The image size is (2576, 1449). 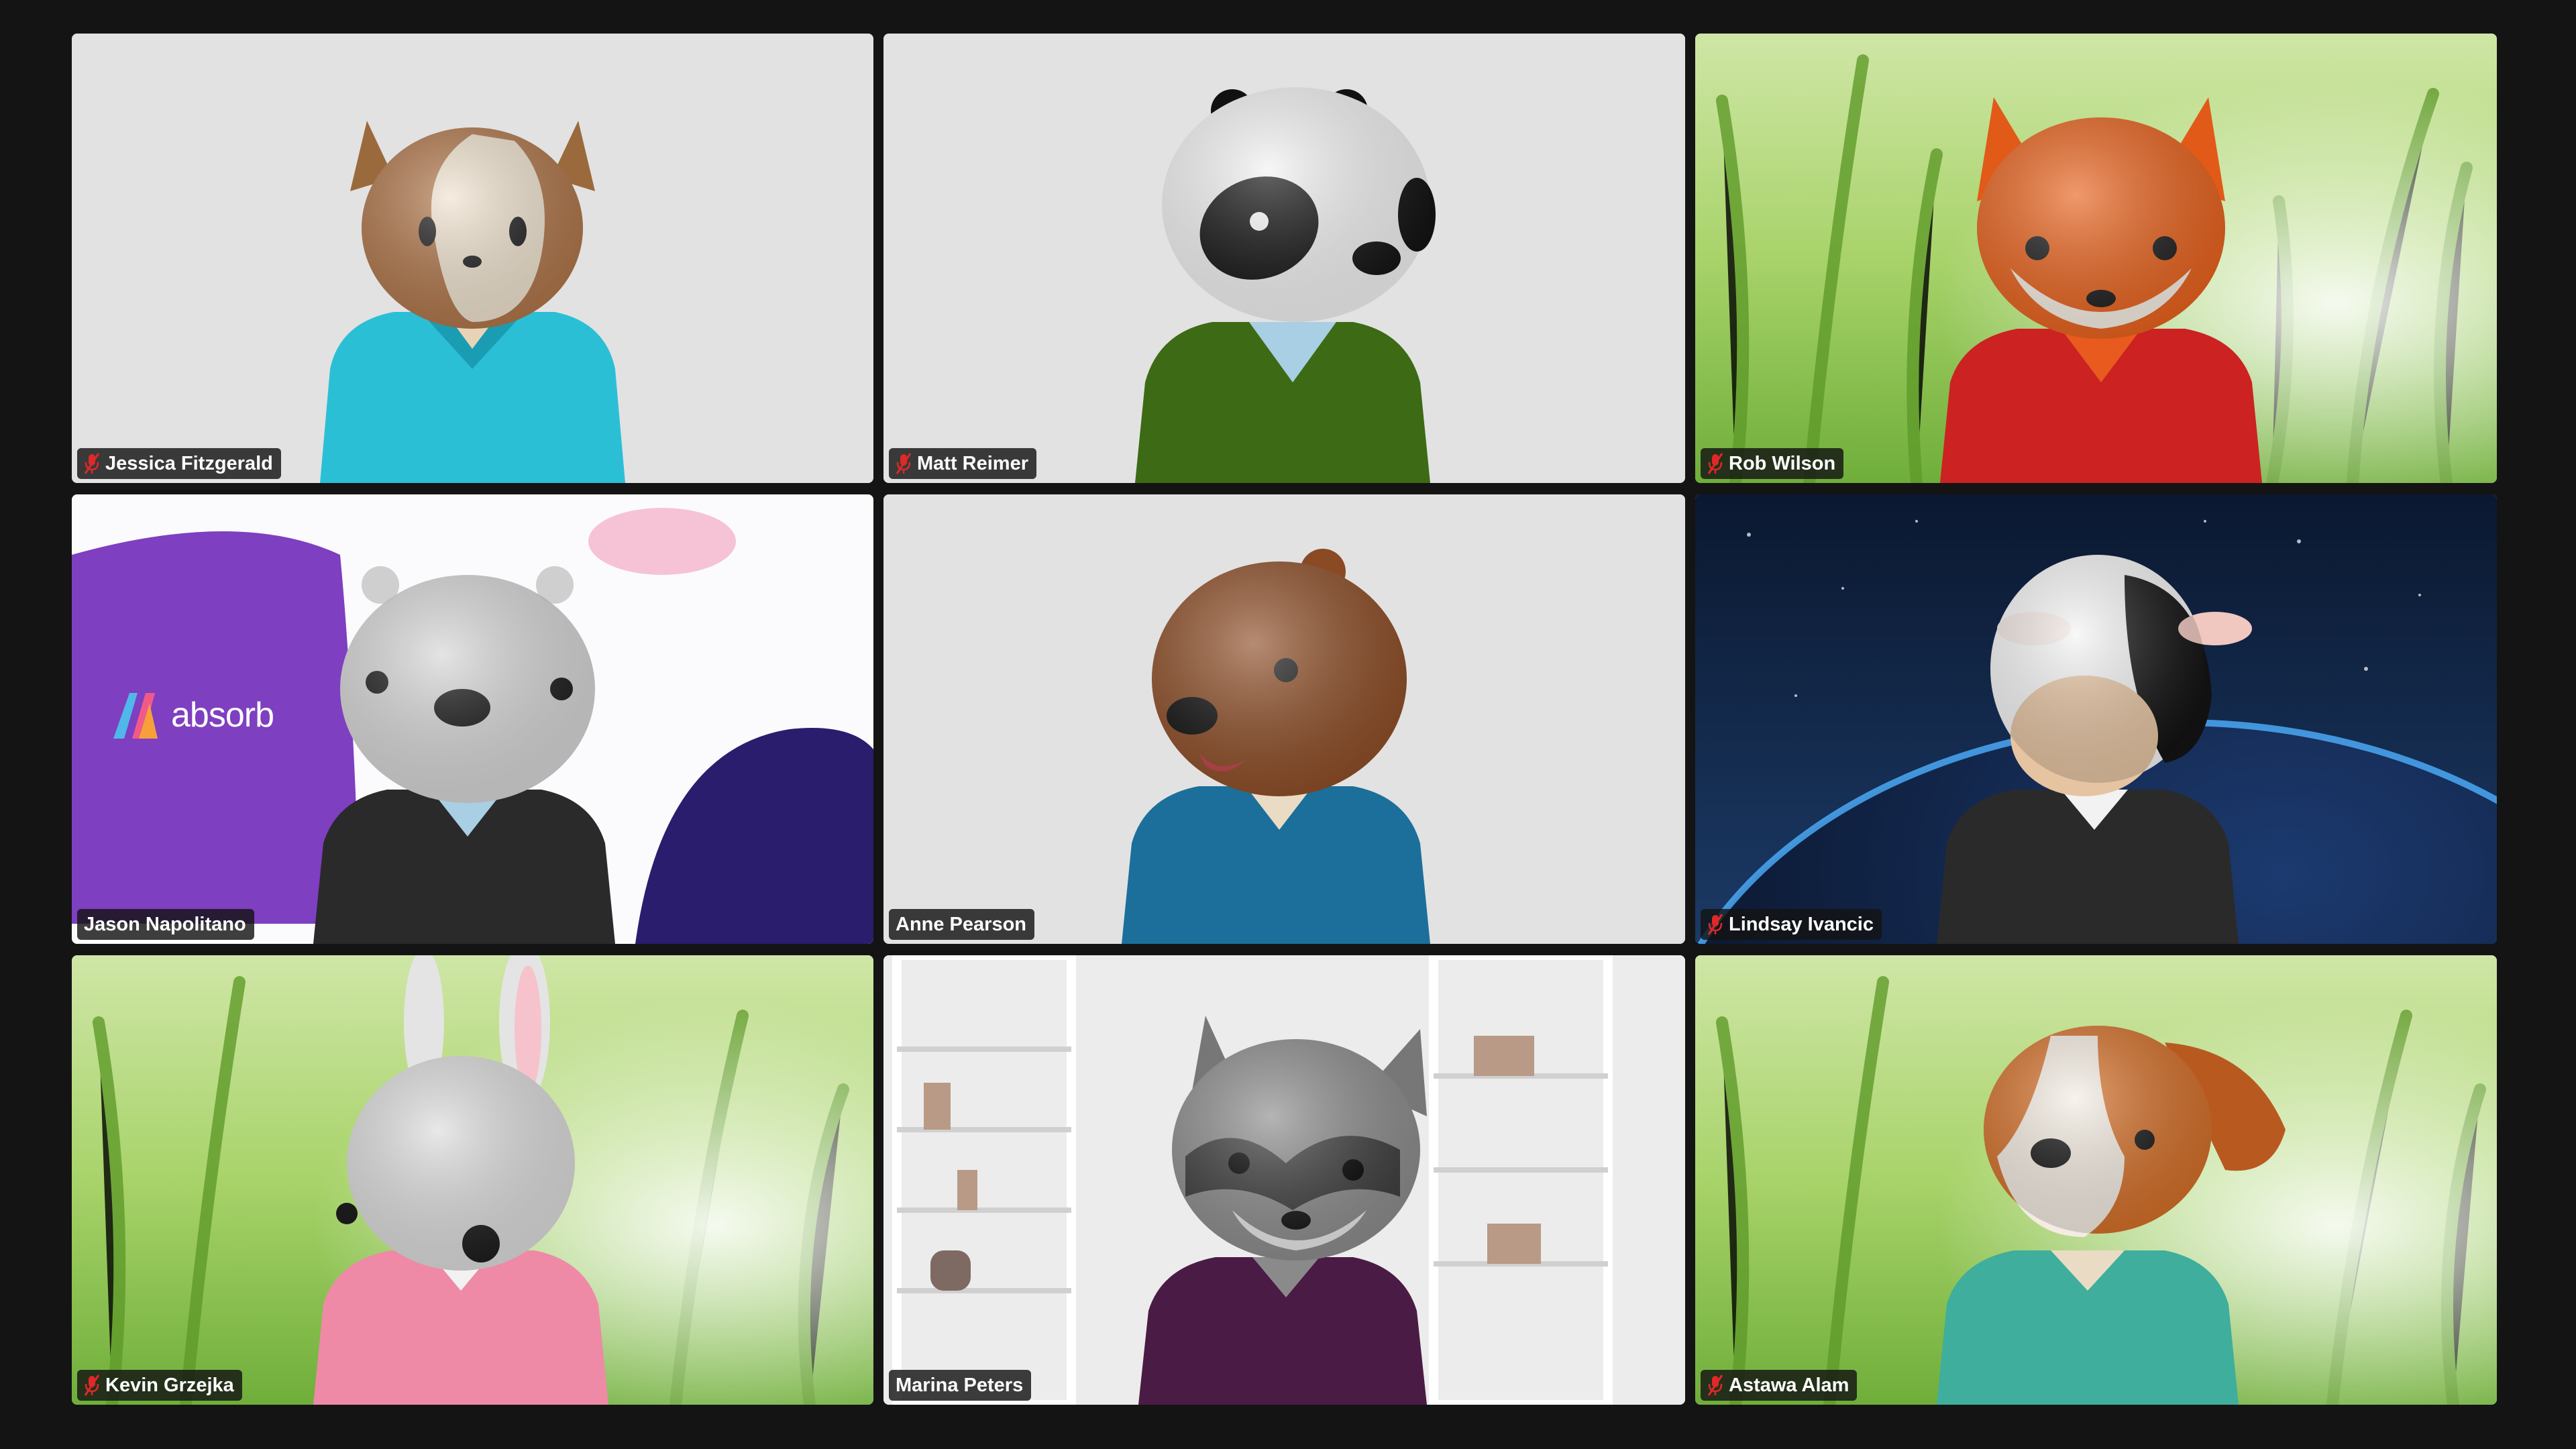 I want to click on participant-name: Marina Peters, so click(x=960, y=1385).